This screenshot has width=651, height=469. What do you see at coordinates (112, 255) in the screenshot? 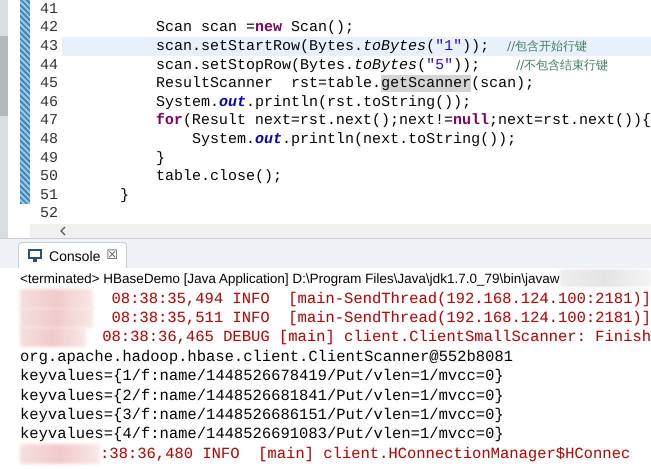
I see `close-icon: ☒` at bounding box center [112, 255].